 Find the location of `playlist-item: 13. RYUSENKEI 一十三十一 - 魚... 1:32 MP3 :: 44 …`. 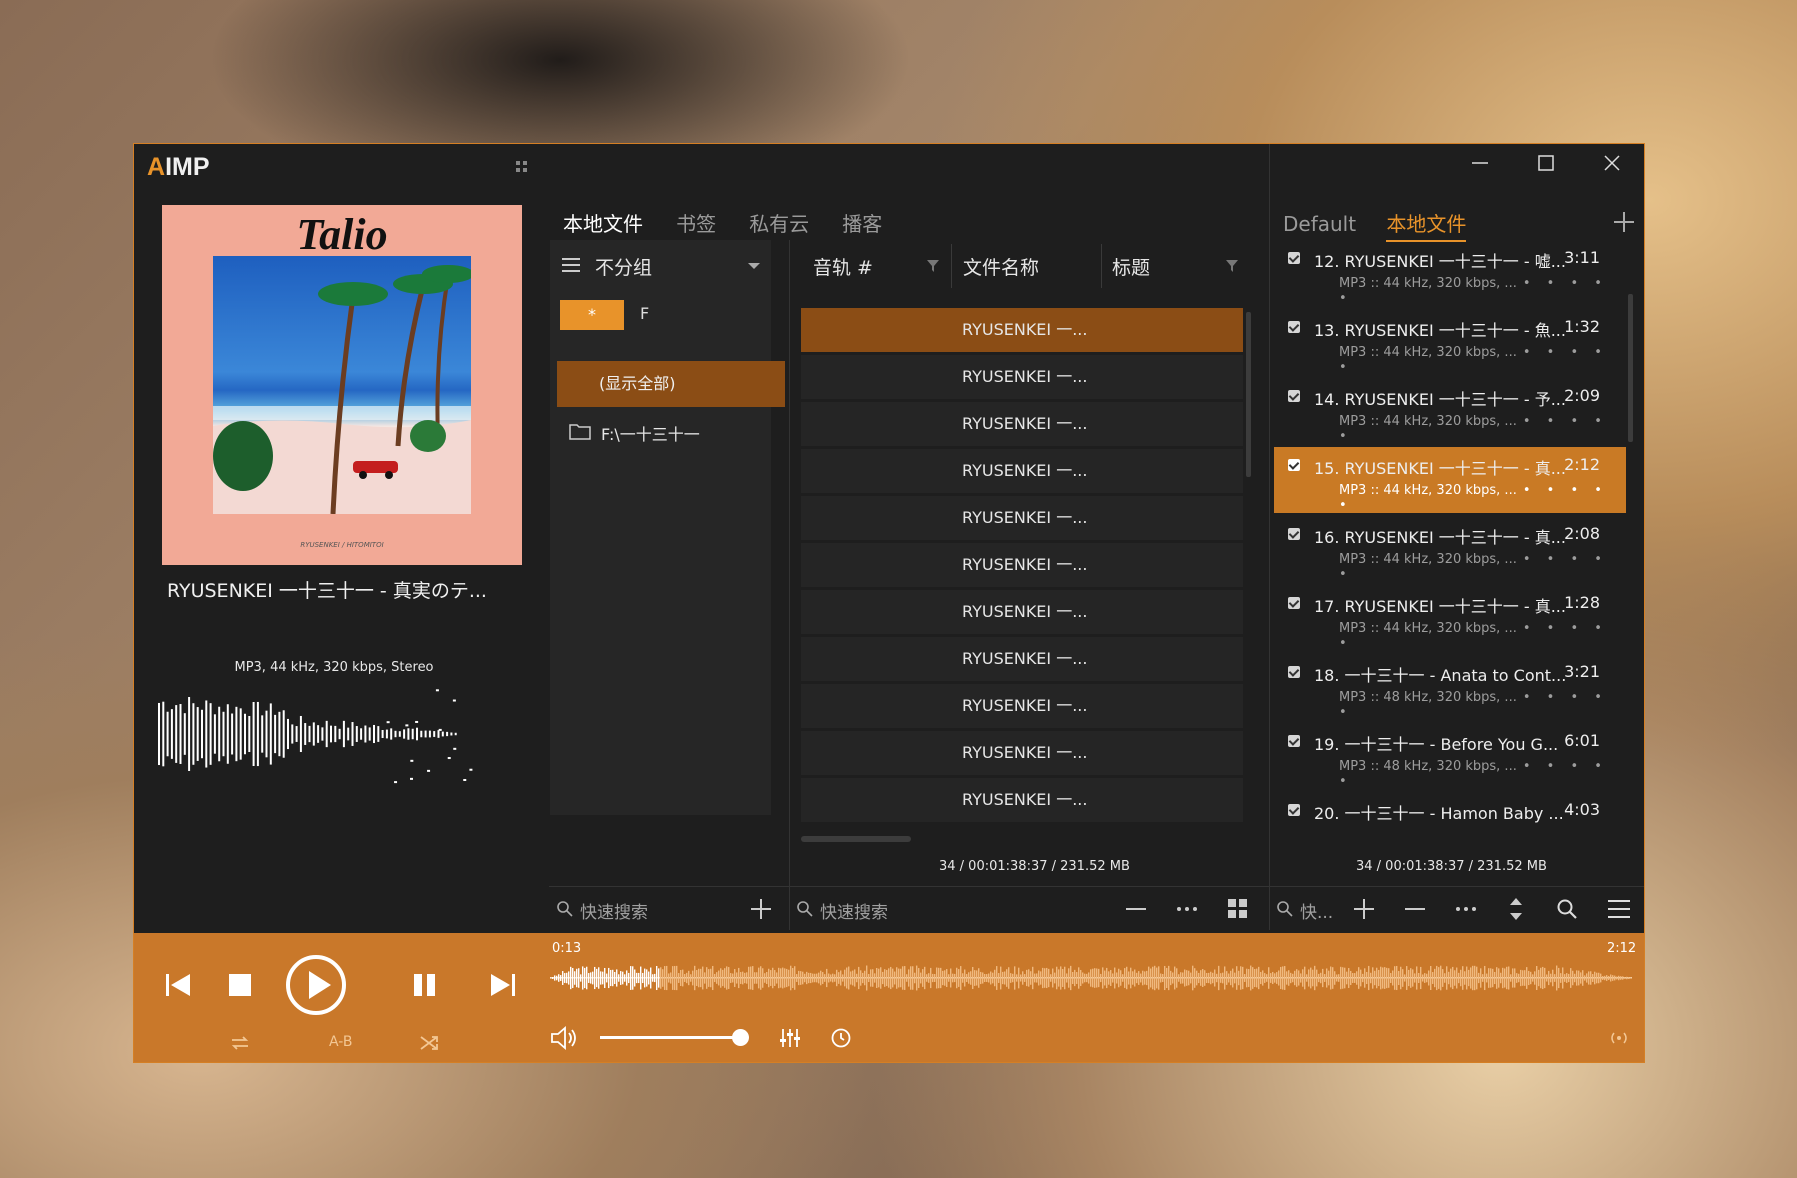

playlist-item: 13. RYUSENKEI 一十三十一 - 魚... 1:32 MP3 :: 44 … is located at coordinates (1450, 342).